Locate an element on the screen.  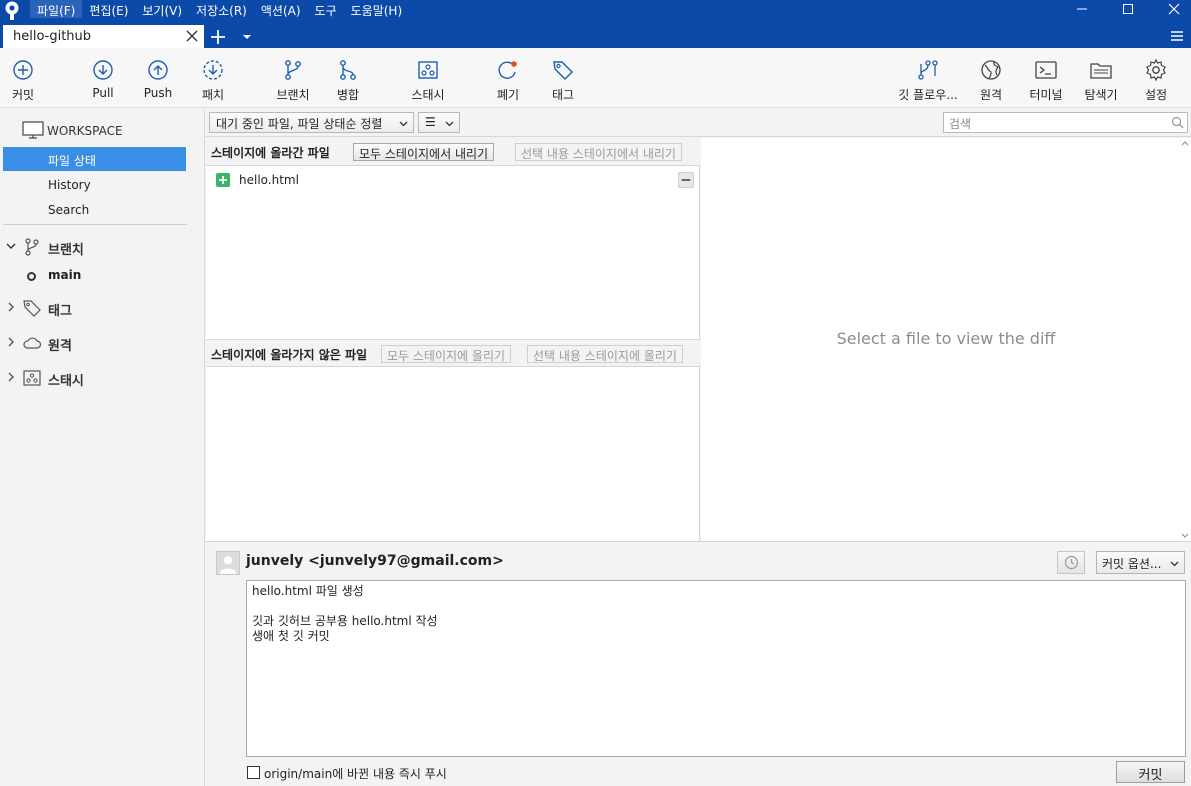
arrow-down-circle-icon is located at coordinates (103, 70).